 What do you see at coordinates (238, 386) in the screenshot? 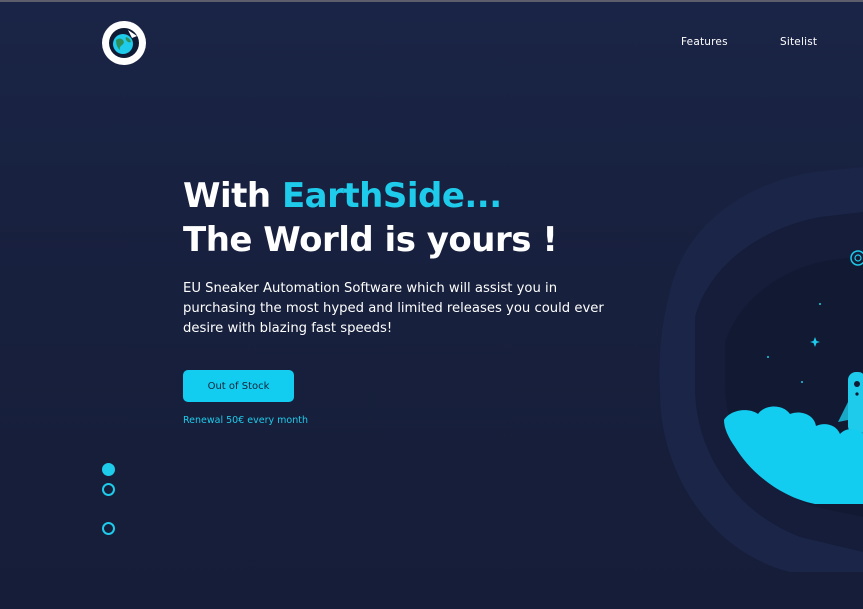
I see `out-of-stock-button: Out of Stock` at bounding box center [238, 386].